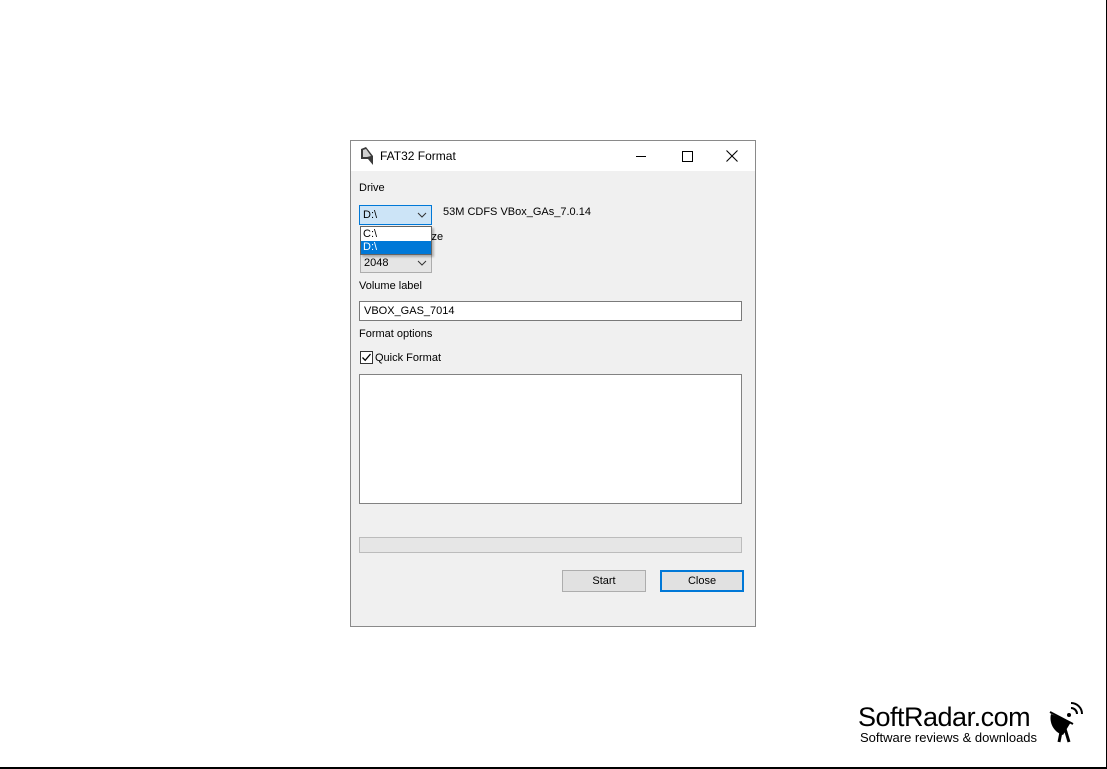 Image resolution: width=1107 pixels, height=769 pixels. Describe the element at coordinates (396, 263) in the screenshot. I see `allocation-size-select: 2048` at that location.